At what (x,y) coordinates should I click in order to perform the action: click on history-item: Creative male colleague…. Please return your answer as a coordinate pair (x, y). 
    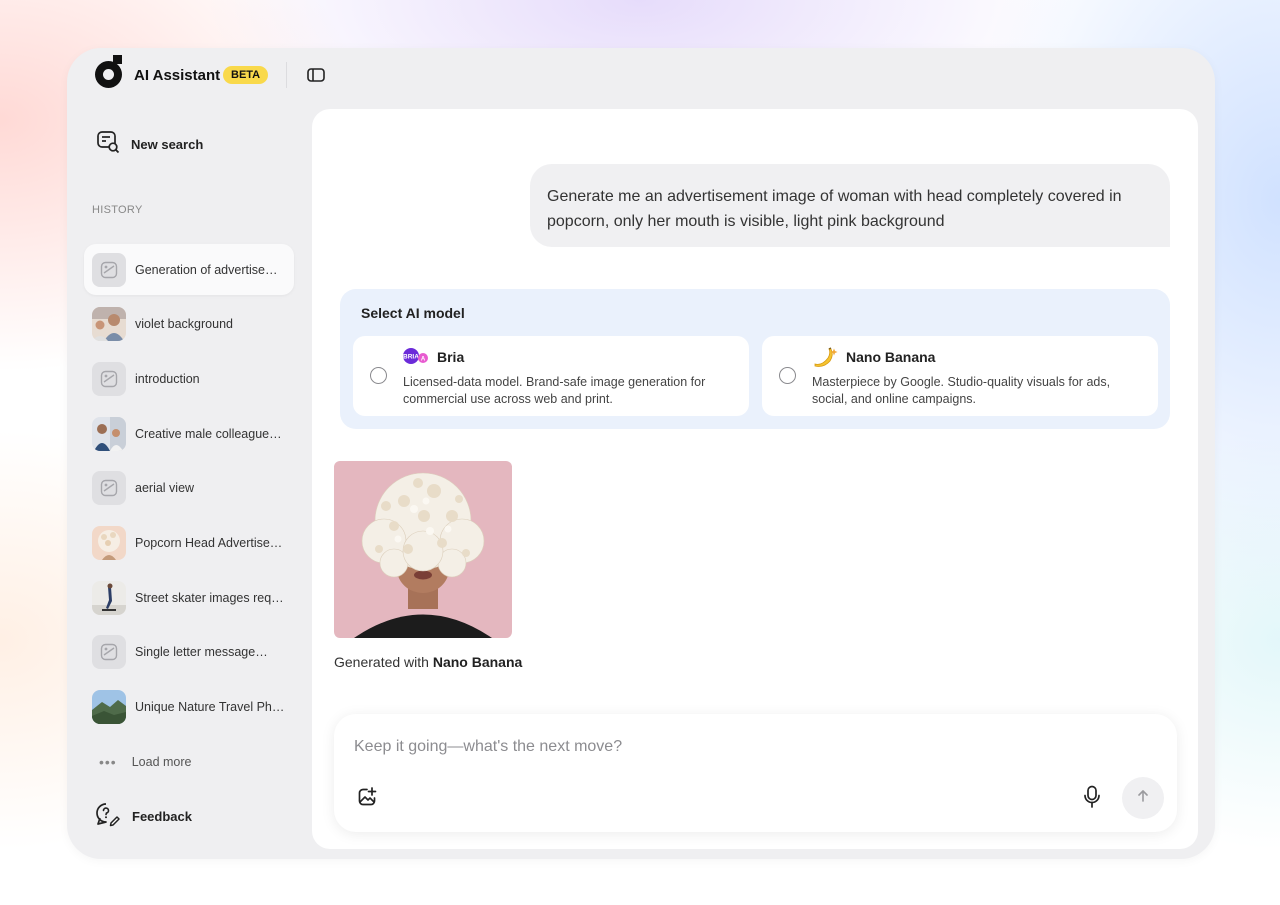
    Looking at the image, I should click on (189, 433).